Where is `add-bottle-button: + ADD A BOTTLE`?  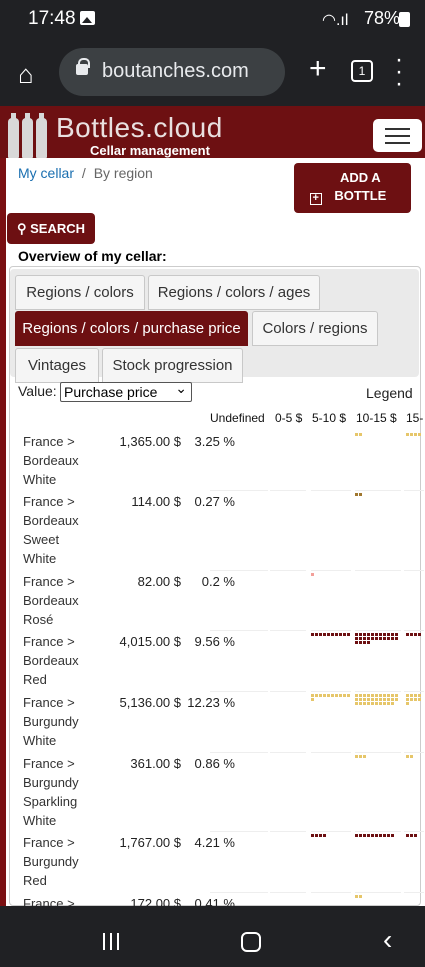
add-bottle-button: + ADD A BOTTLE is located at coordinates (352, 188).